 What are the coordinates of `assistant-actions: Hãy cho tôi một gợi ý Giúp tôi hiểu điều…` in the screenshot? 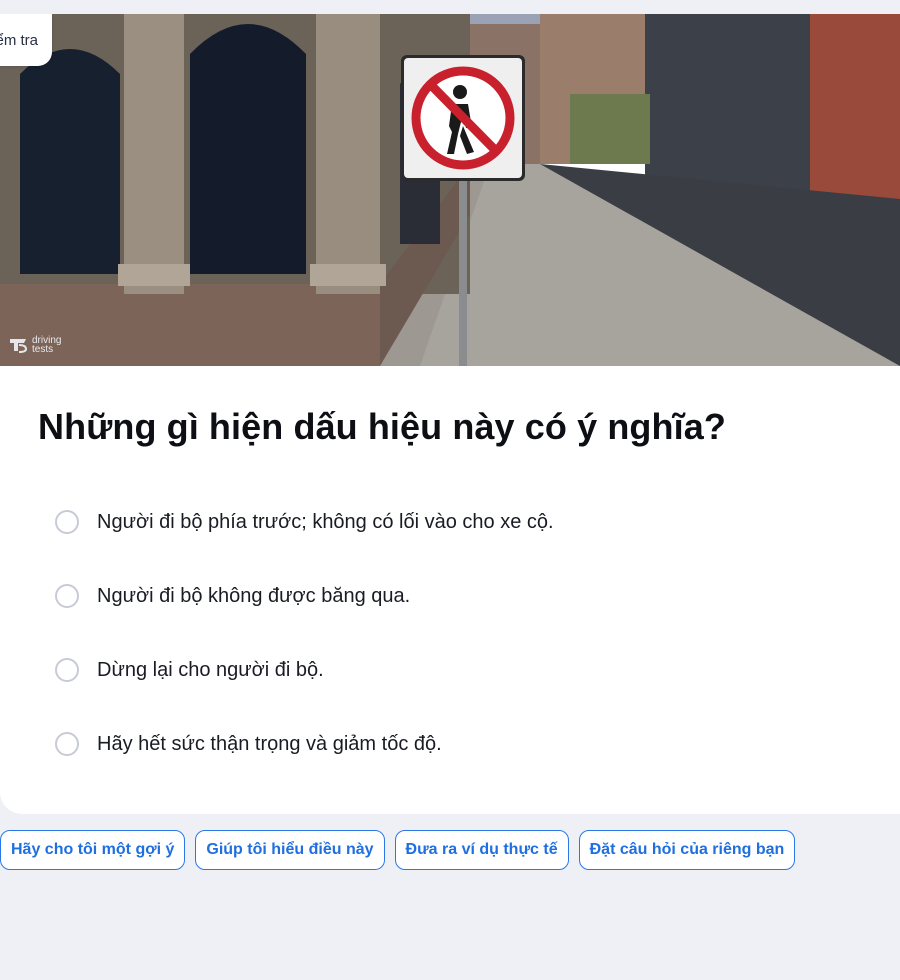 It's located at (398, 850).